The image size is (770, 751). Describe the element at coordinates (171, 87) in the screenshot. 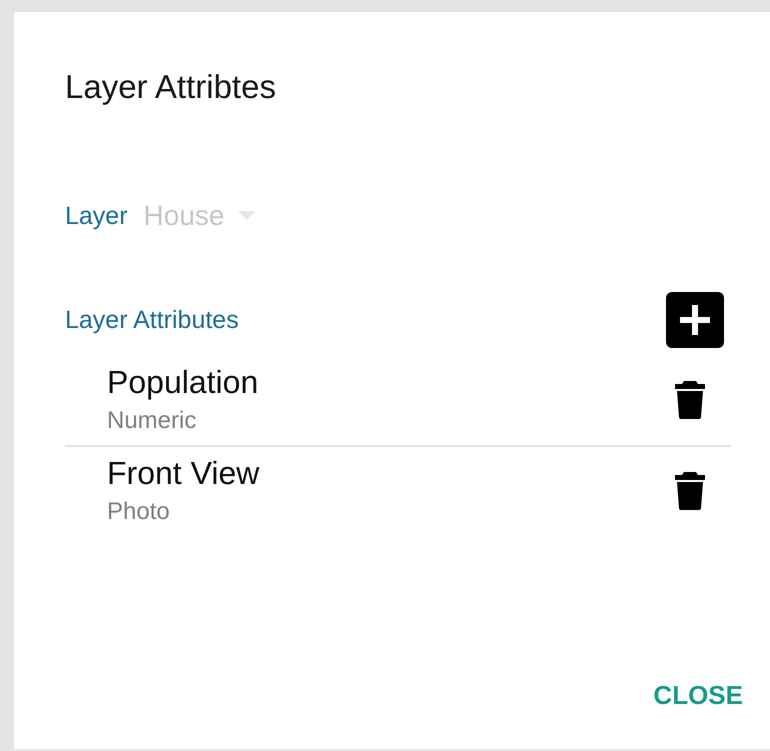

I see `dialog-title: Layer Attribtes` at that location.